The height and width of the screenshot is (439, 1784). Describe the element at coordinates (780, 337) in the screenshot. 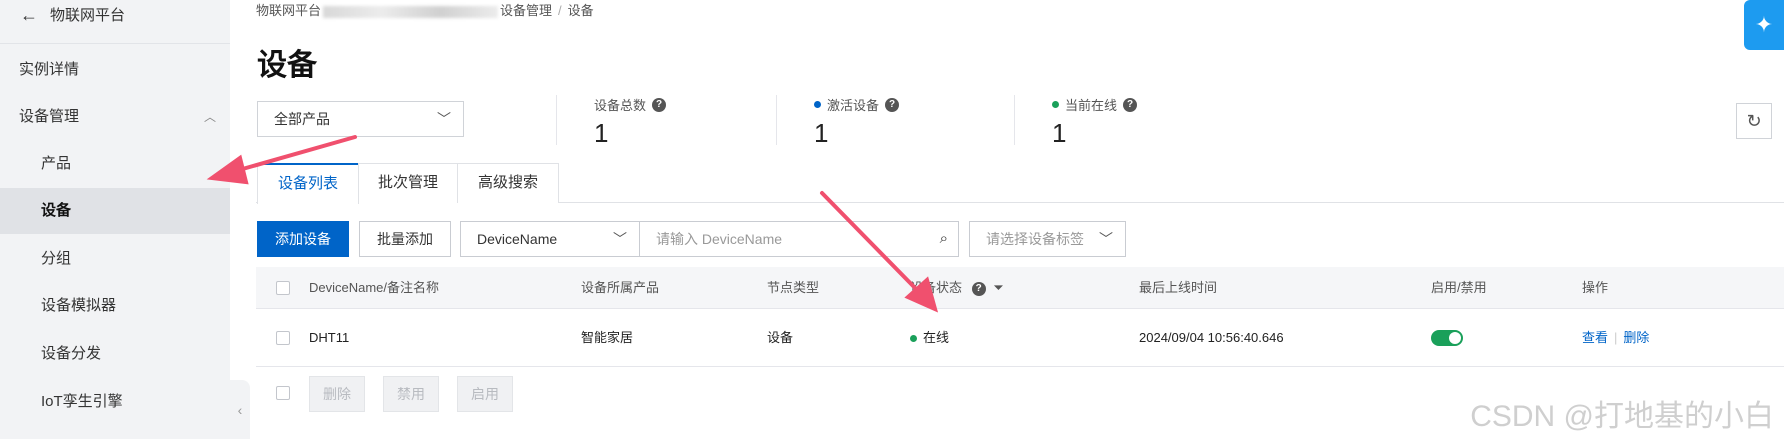

I see `cell-node-type: 设备` at that location.